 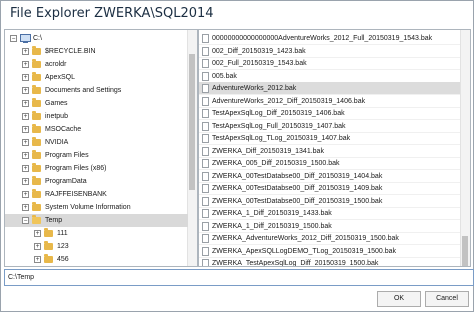 What do you see at coordinates (66, 181) in the screenshot?
I see `tree-item-label: ProgramData` at bounding box center [66, 181].